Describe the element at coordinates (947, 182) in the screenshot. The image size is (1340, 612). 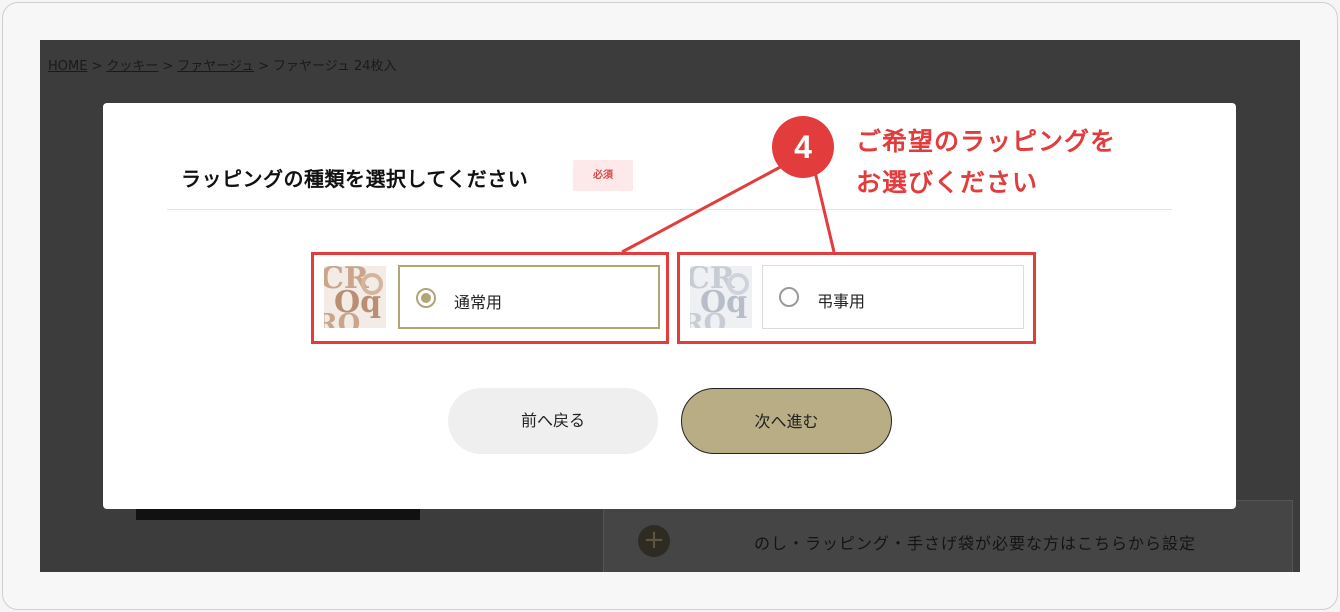
I see `annotation-note-line2: お選びください` at that location.